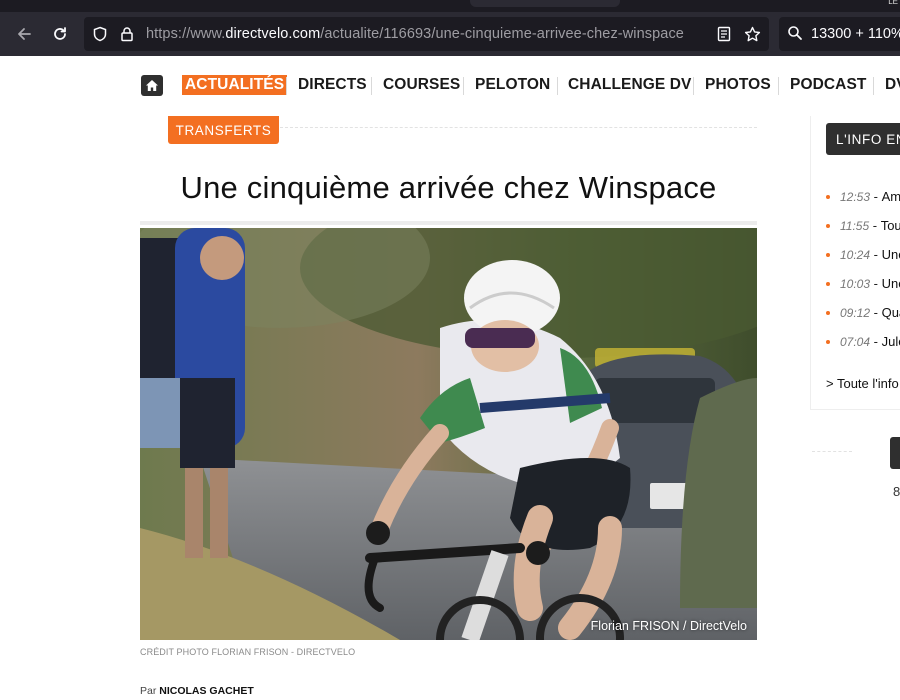 The width and height of the screenshot is (900, 700). What do you see at coordinates (332, 85) in the screenshot?
I see `nav-item-directs: DIRECTS` at bounding box center [332, 85].